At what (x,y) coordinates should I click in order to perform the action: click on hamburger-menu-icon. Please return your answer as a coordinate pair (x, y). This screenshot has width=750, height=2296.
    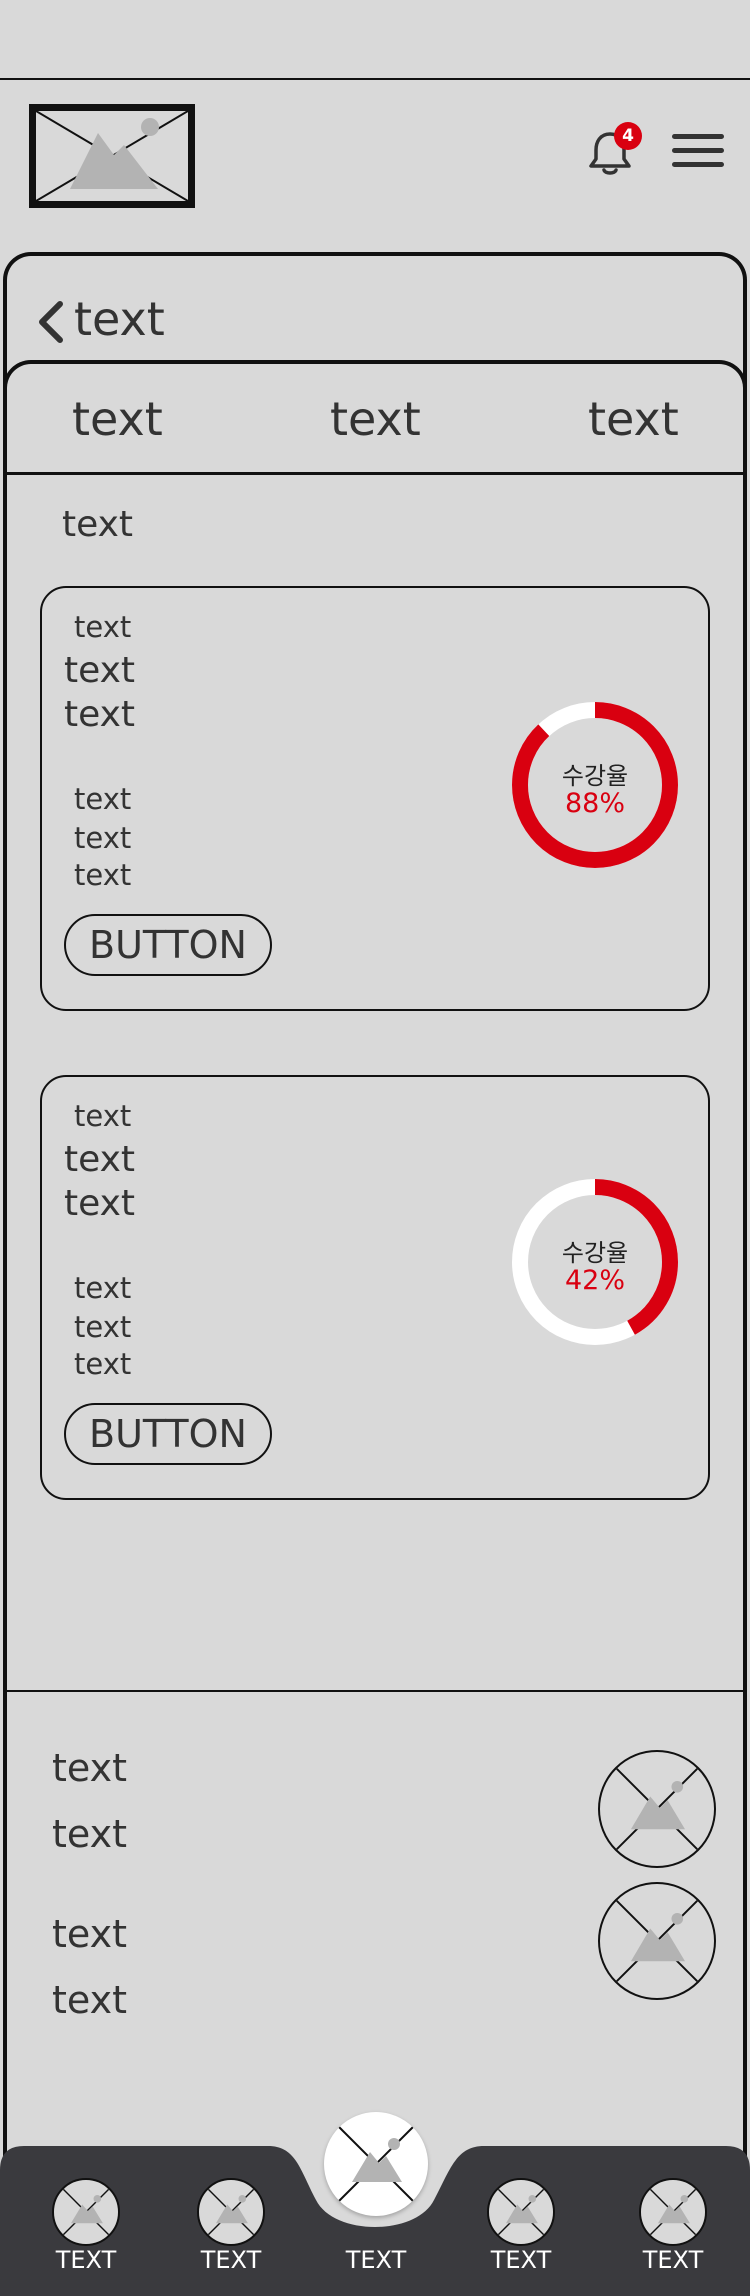
    Looking at the image, I should click on (698, 154).